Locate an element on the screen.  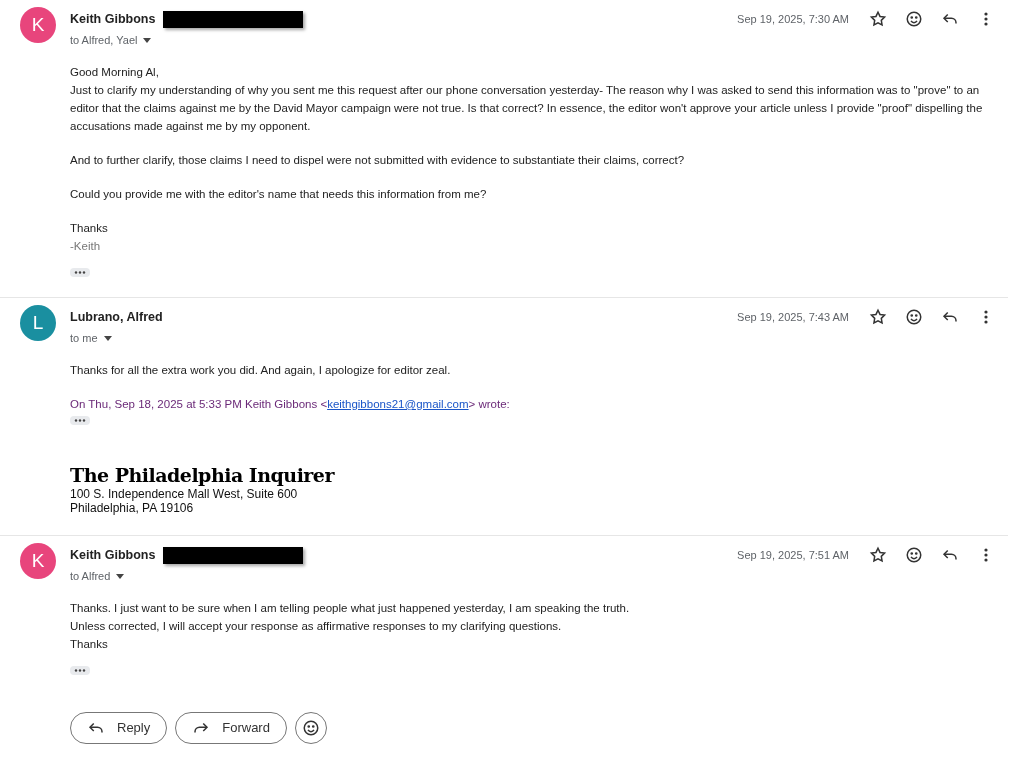
newspaper-logo: The Philadelphia Inquirer is located at coordinates (203, 475).